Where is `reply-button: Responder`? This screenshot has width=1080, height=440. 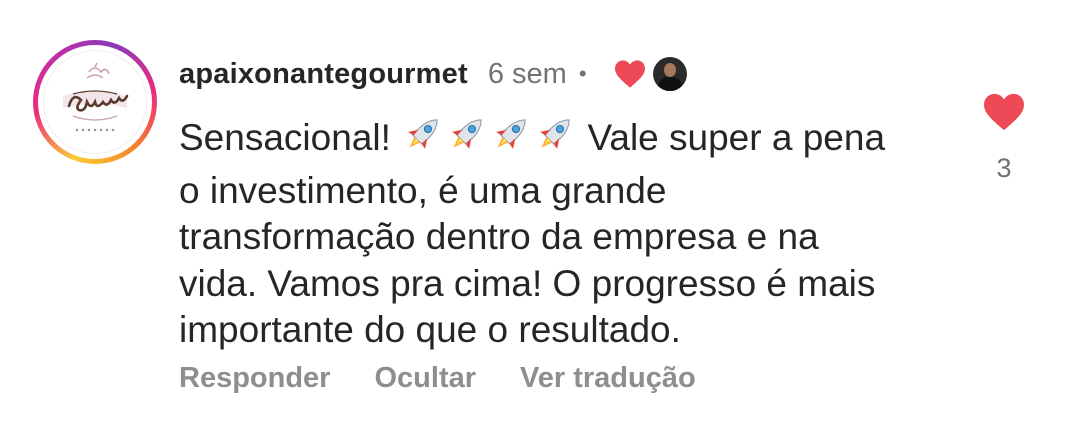 reply-button: Responder is located at coordinates (254, 378).